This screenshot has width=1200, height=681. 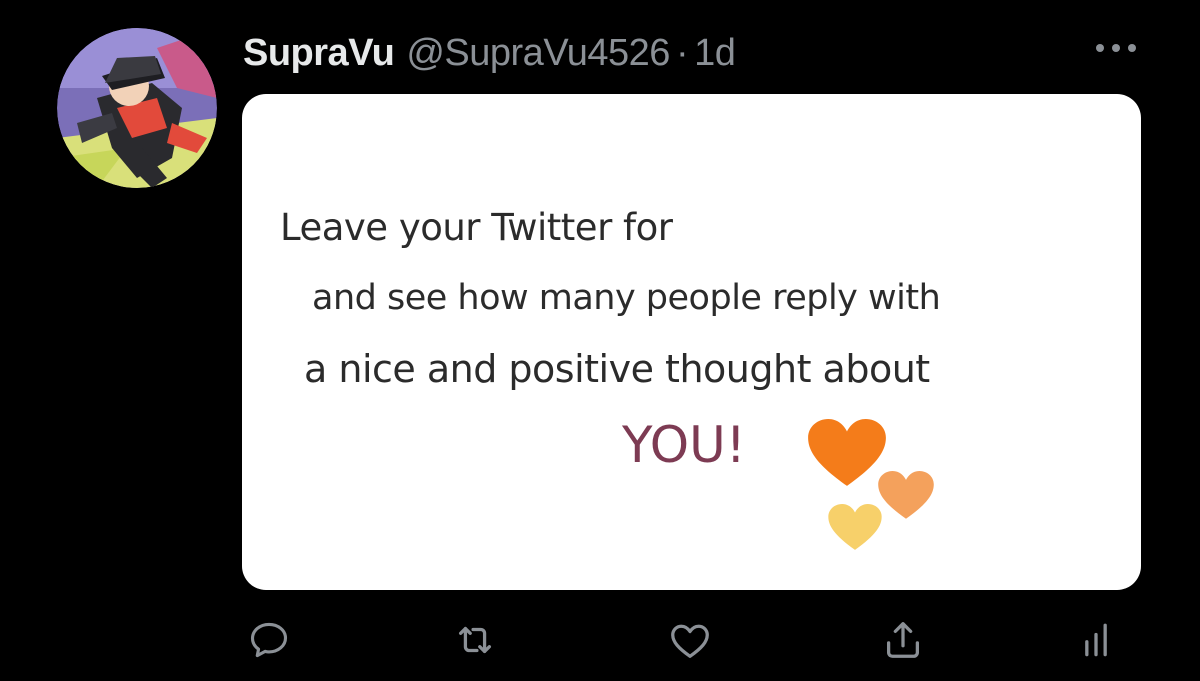 I want to click on avatar-image, so click(x=137, y=108).